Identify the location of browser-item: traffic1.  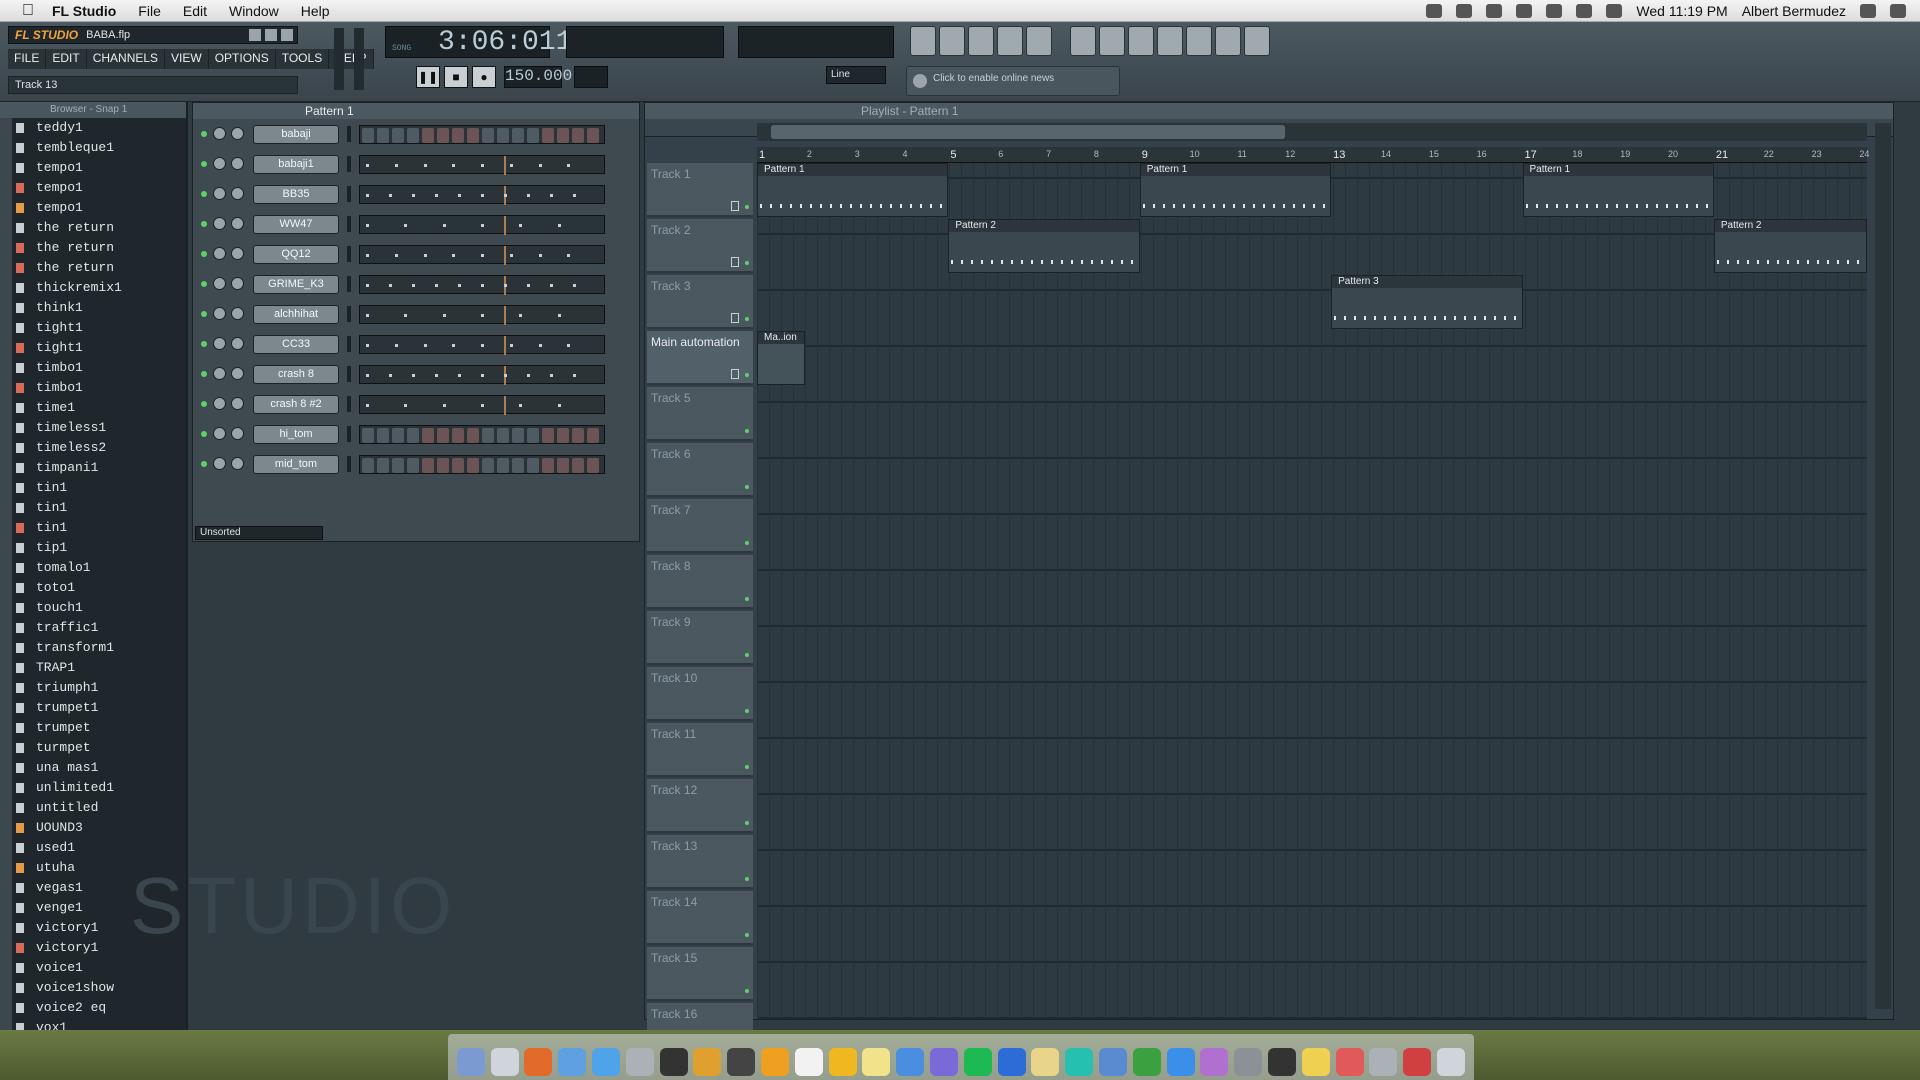
(93, 628).